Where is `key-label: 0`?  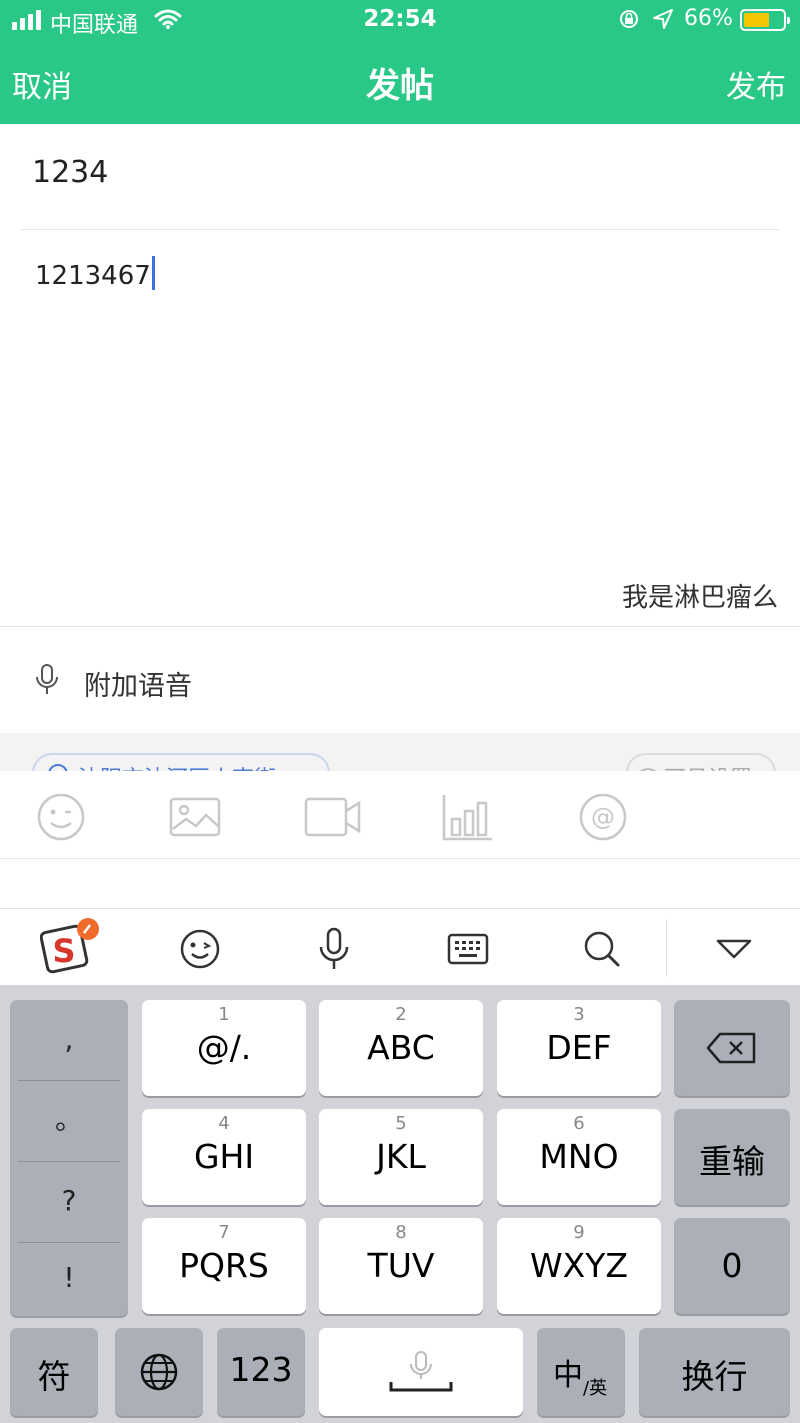
key-label: 0 is located at coordinates (732, 1265).